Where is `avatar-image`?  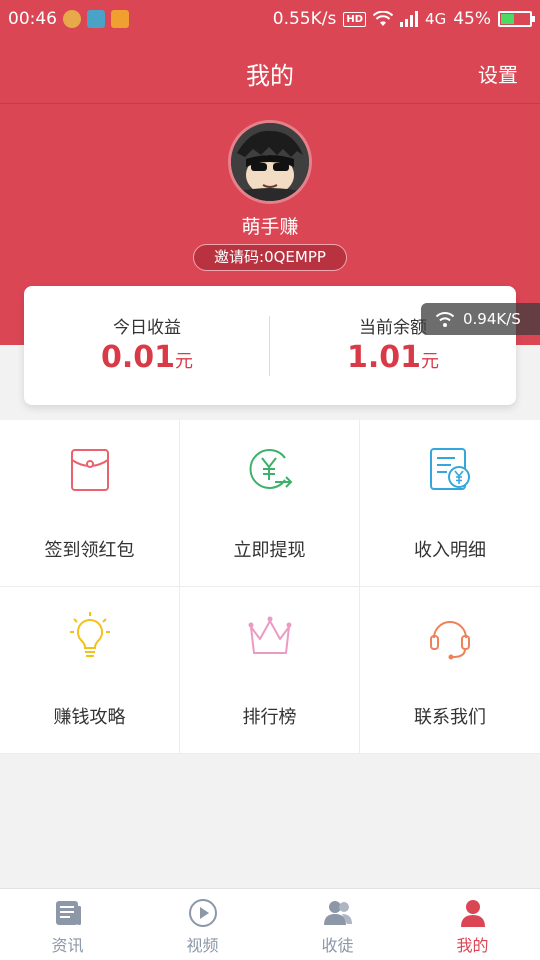 avatar-image is located at coordinates (270, 162).